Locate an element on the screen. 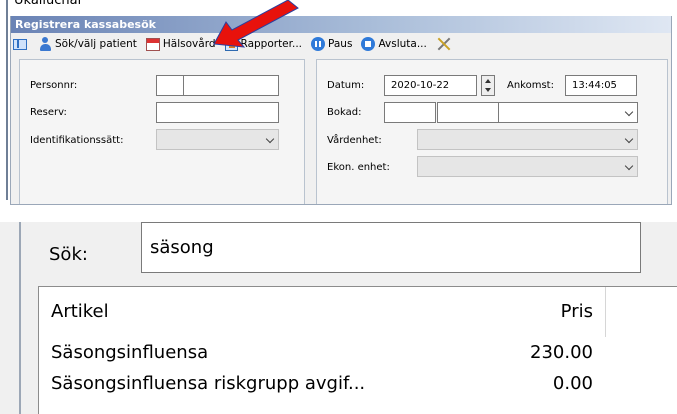 This screenshot has height=414, width=677. panel-icon is located at coordinates (20, 44).